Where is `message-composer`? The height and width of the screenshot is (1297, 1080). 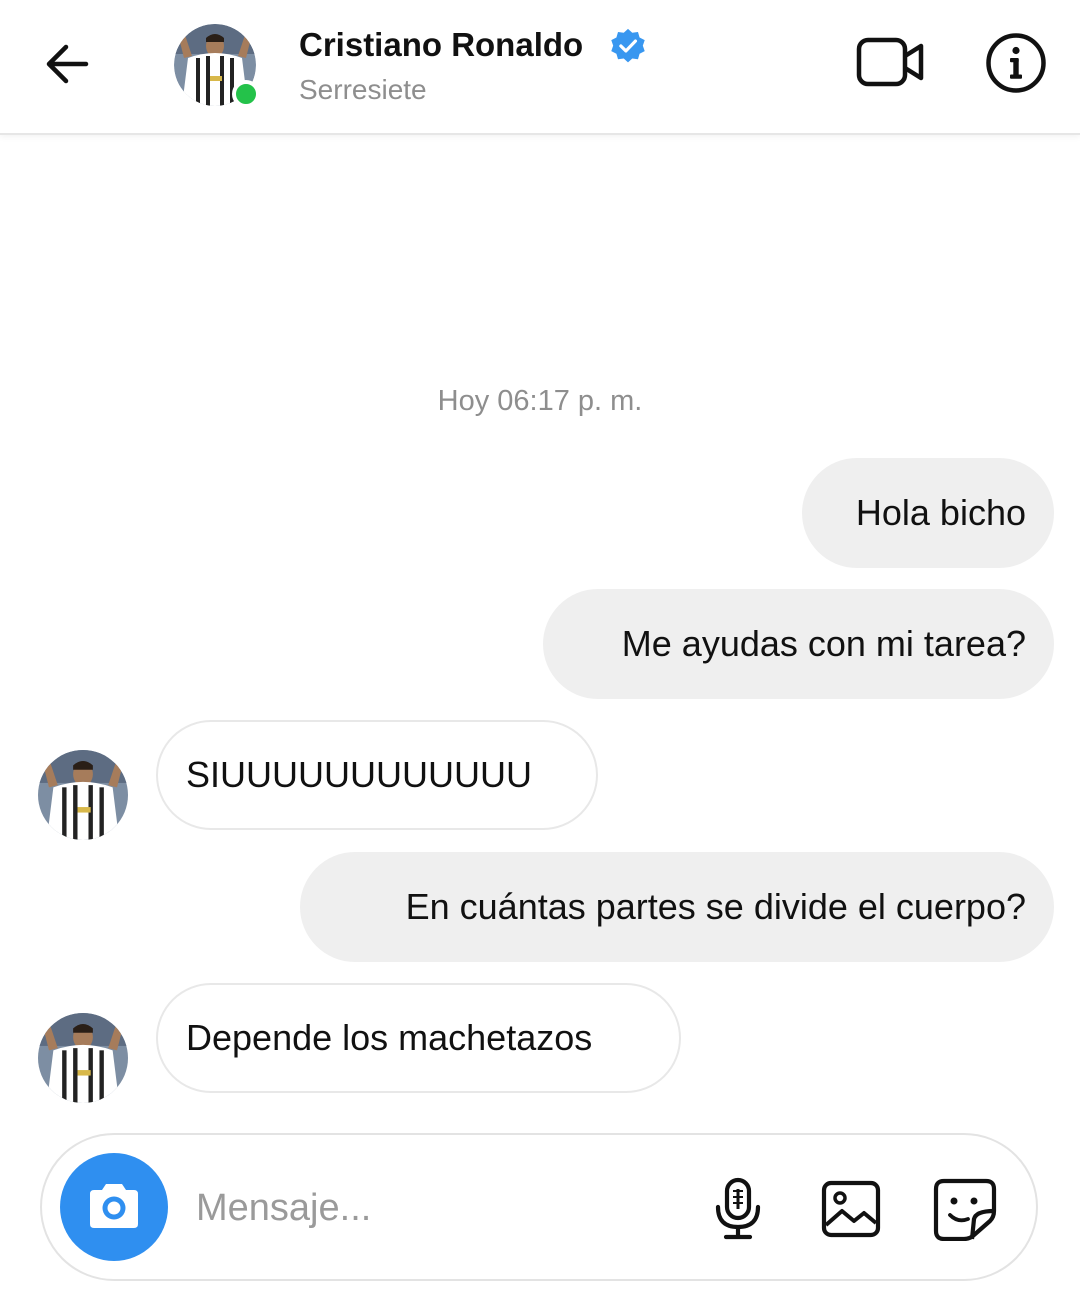
message-composer is located at coordinates (539, 1207).